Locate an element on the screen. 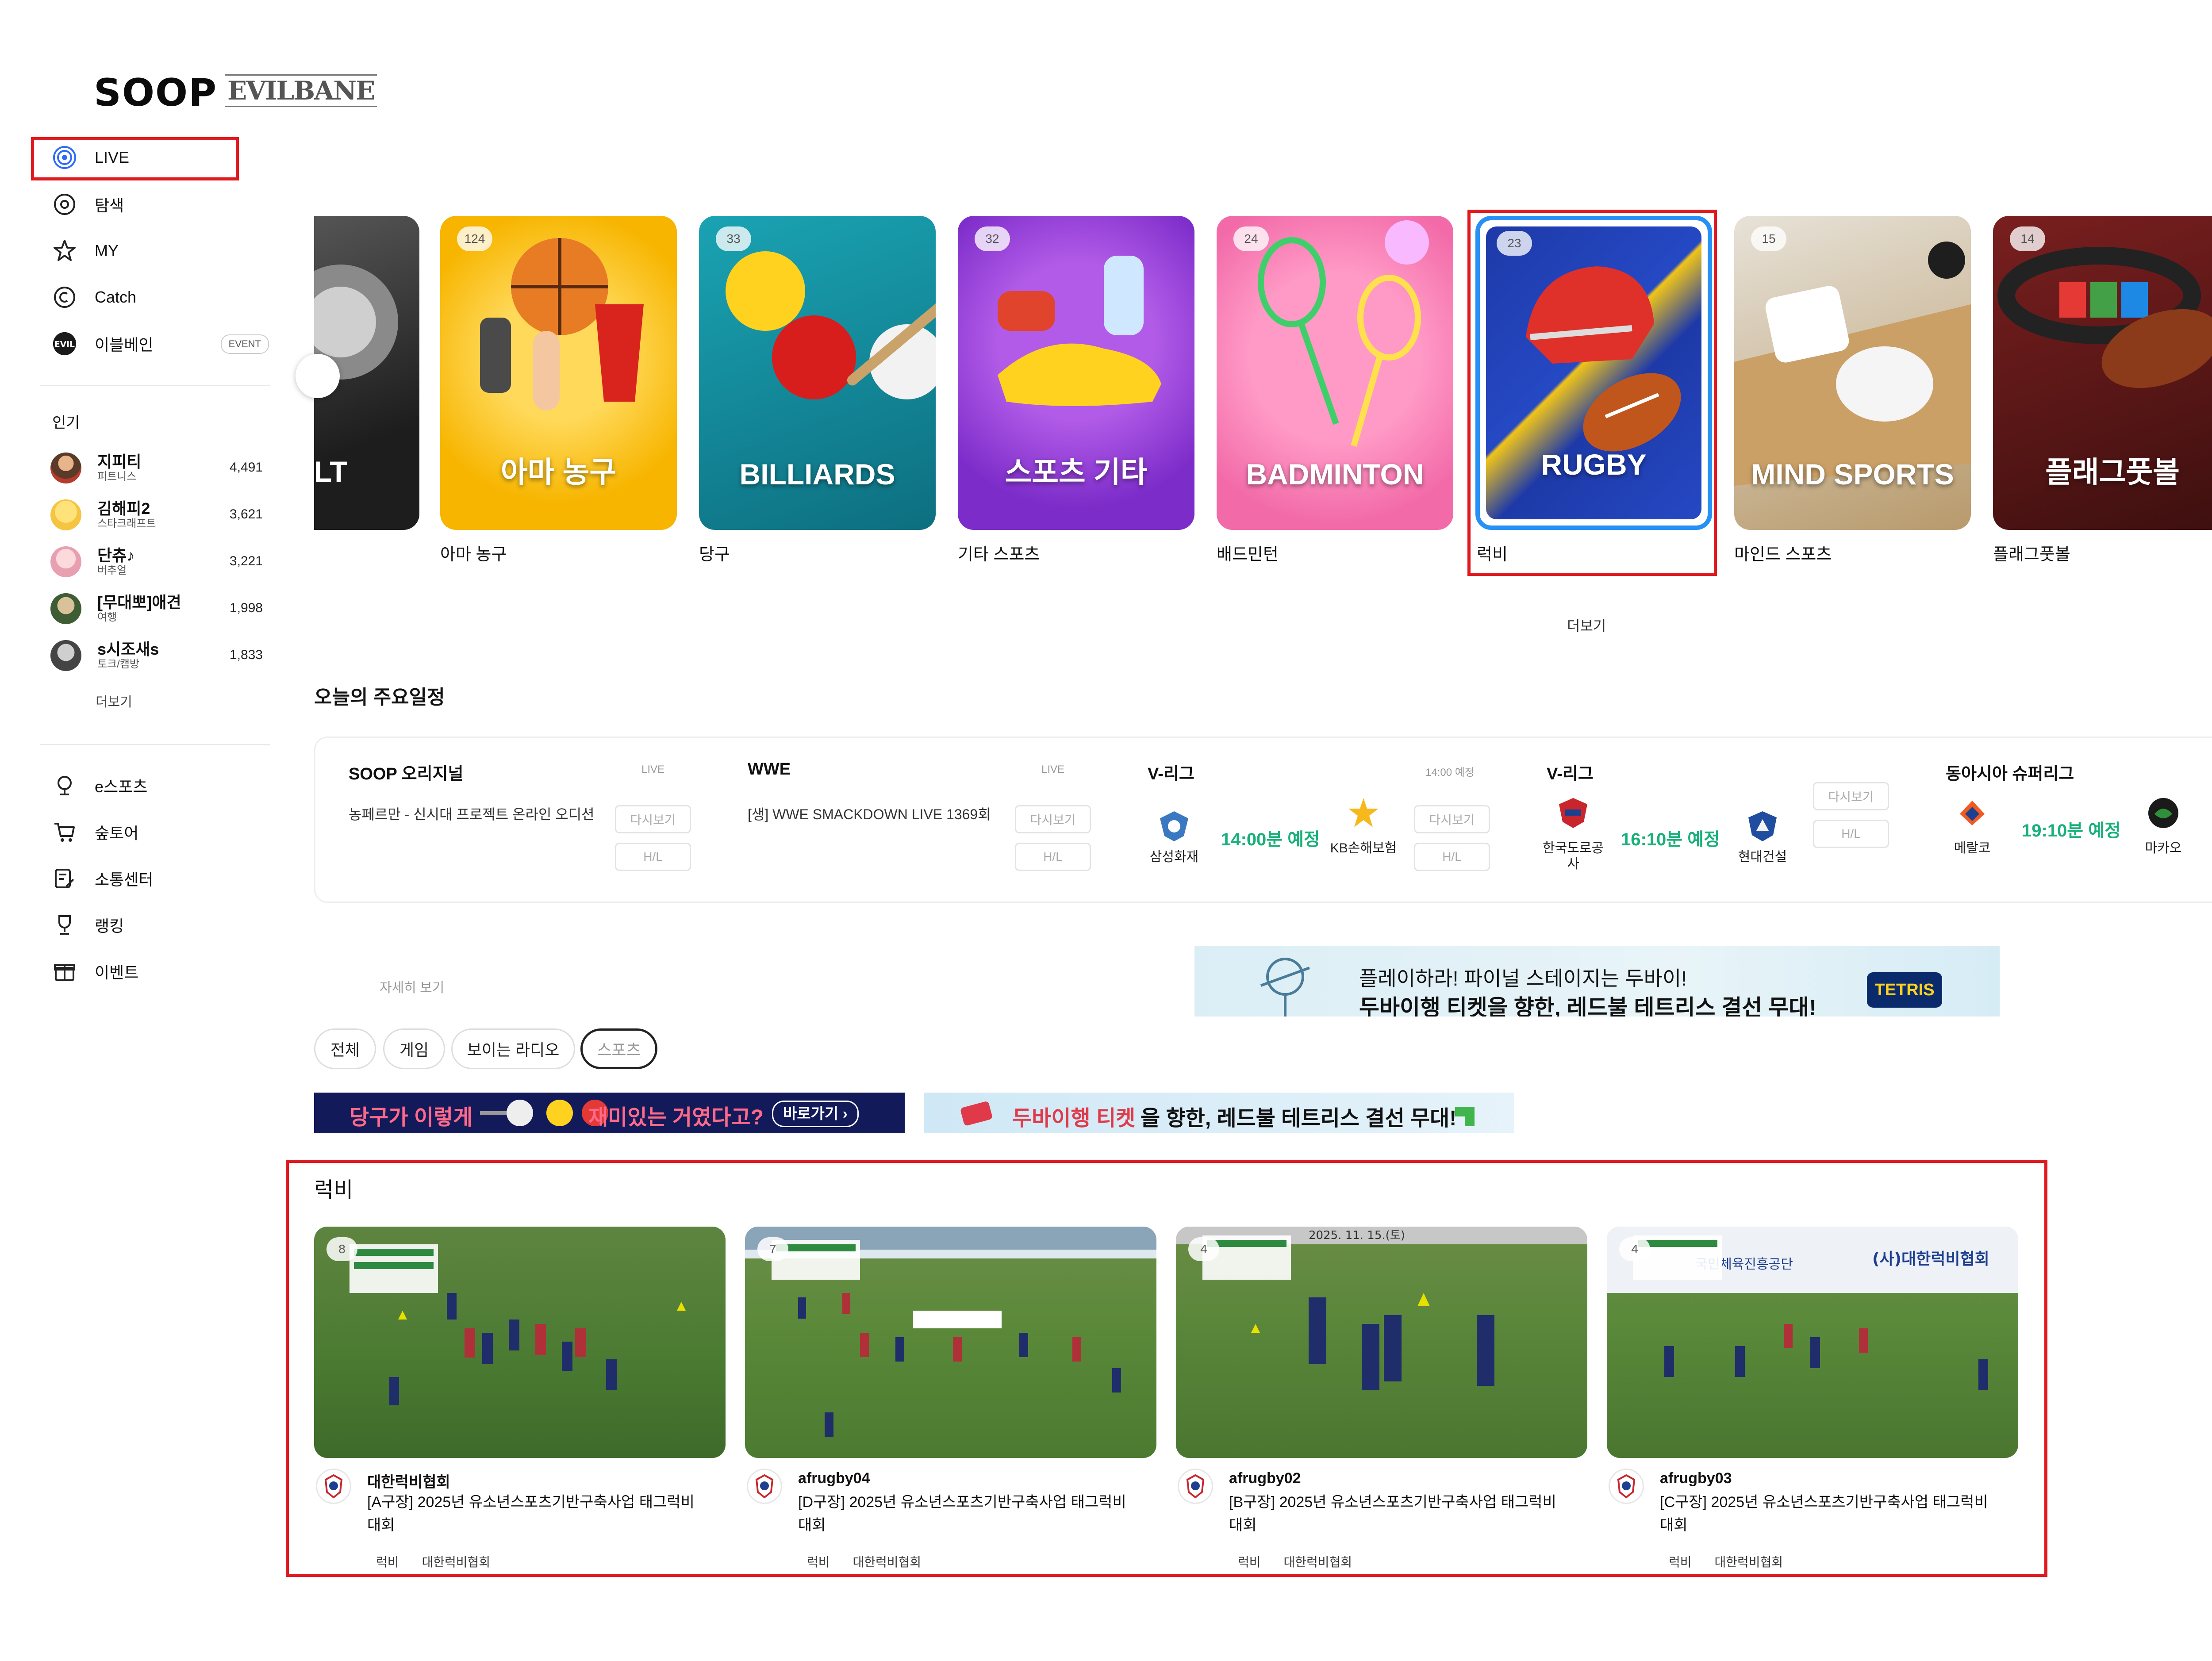 Image resolution: width=2212 pixels, height=1661 pixels. popular-more-link: 더보기 is located at coordinates (114, 700).